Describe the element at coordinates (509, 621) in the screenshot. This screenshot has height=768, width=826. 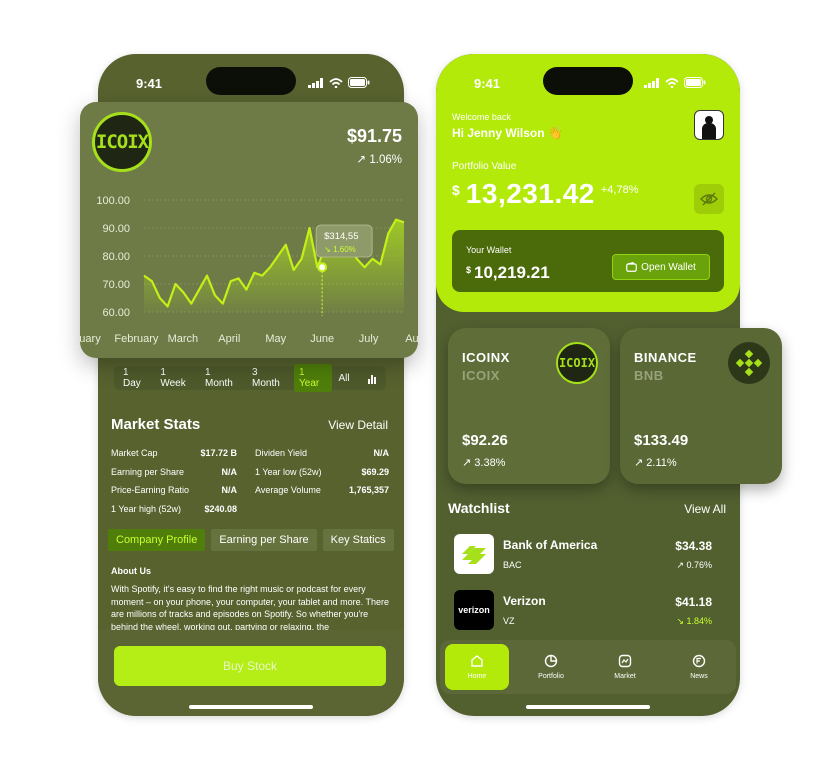
I see `stock-symbol: VZ` at that location.